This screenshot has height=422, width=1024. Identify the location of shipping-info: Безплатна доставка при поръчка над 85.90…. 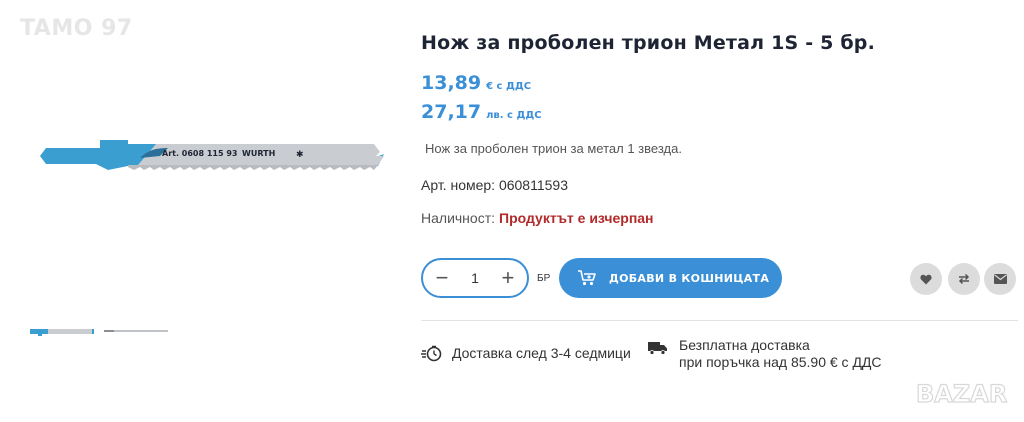
(765, 354).